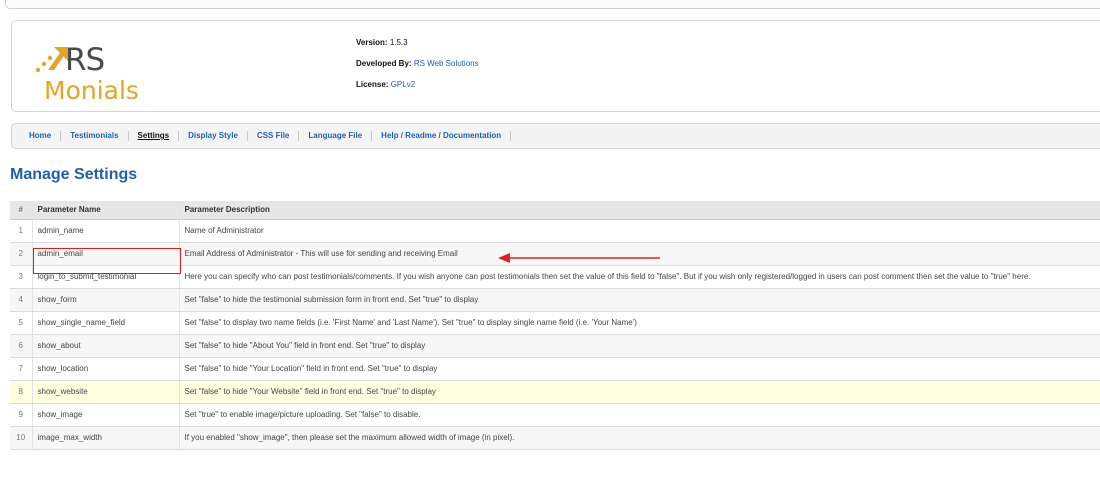 The width and height of the screenshot is (1100, 489). Describe the element at coordinates (21, 392) in the screenshot. I see `row-num: 8` at that location.